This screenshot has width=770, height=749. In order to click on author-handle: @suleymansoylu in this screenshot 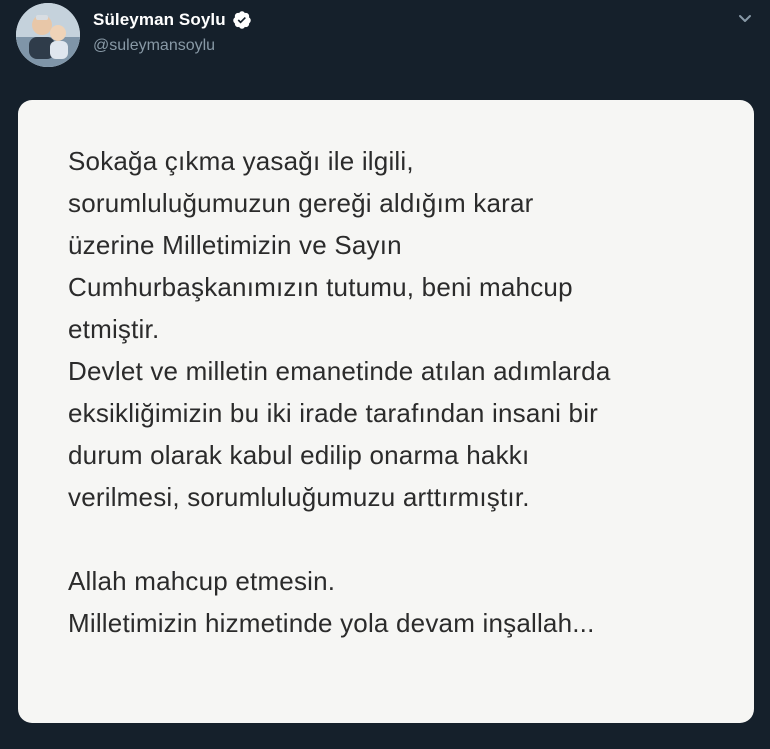, I will do `click(154, 46)`.